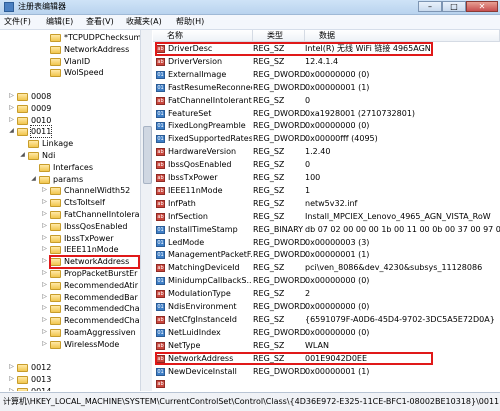 The image size is (500, 411). What do you see at coordinates (70, 62) in the screenshot?
I see `tree-node: VlanID` at bounding box center [70, 62].